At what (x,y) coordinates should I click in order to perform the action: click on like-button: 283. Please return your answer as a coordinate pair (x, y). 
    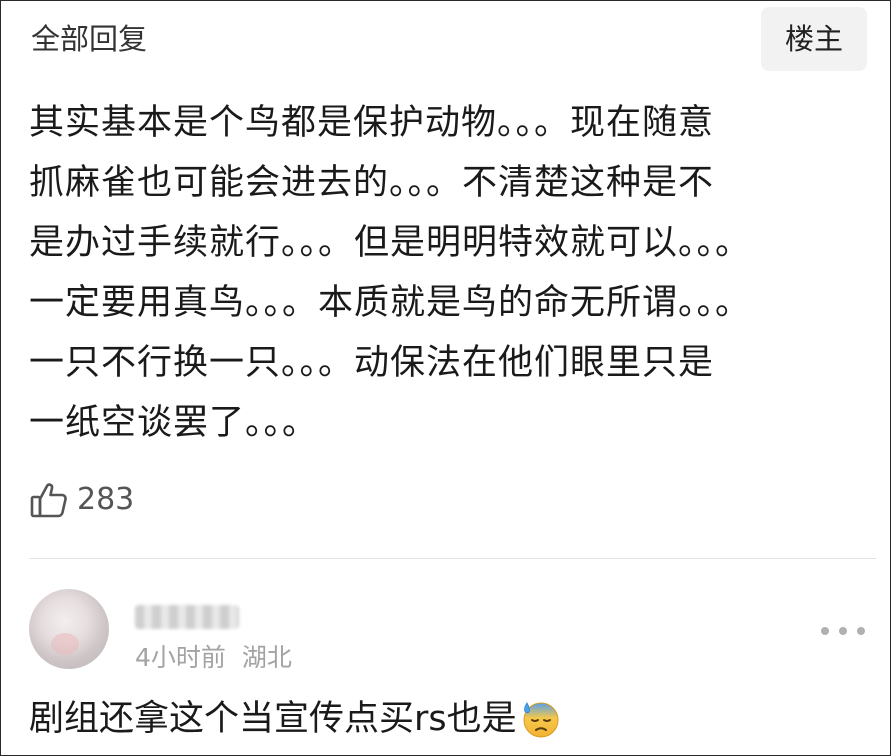
    Looking at the image, I should click on (81, 500).